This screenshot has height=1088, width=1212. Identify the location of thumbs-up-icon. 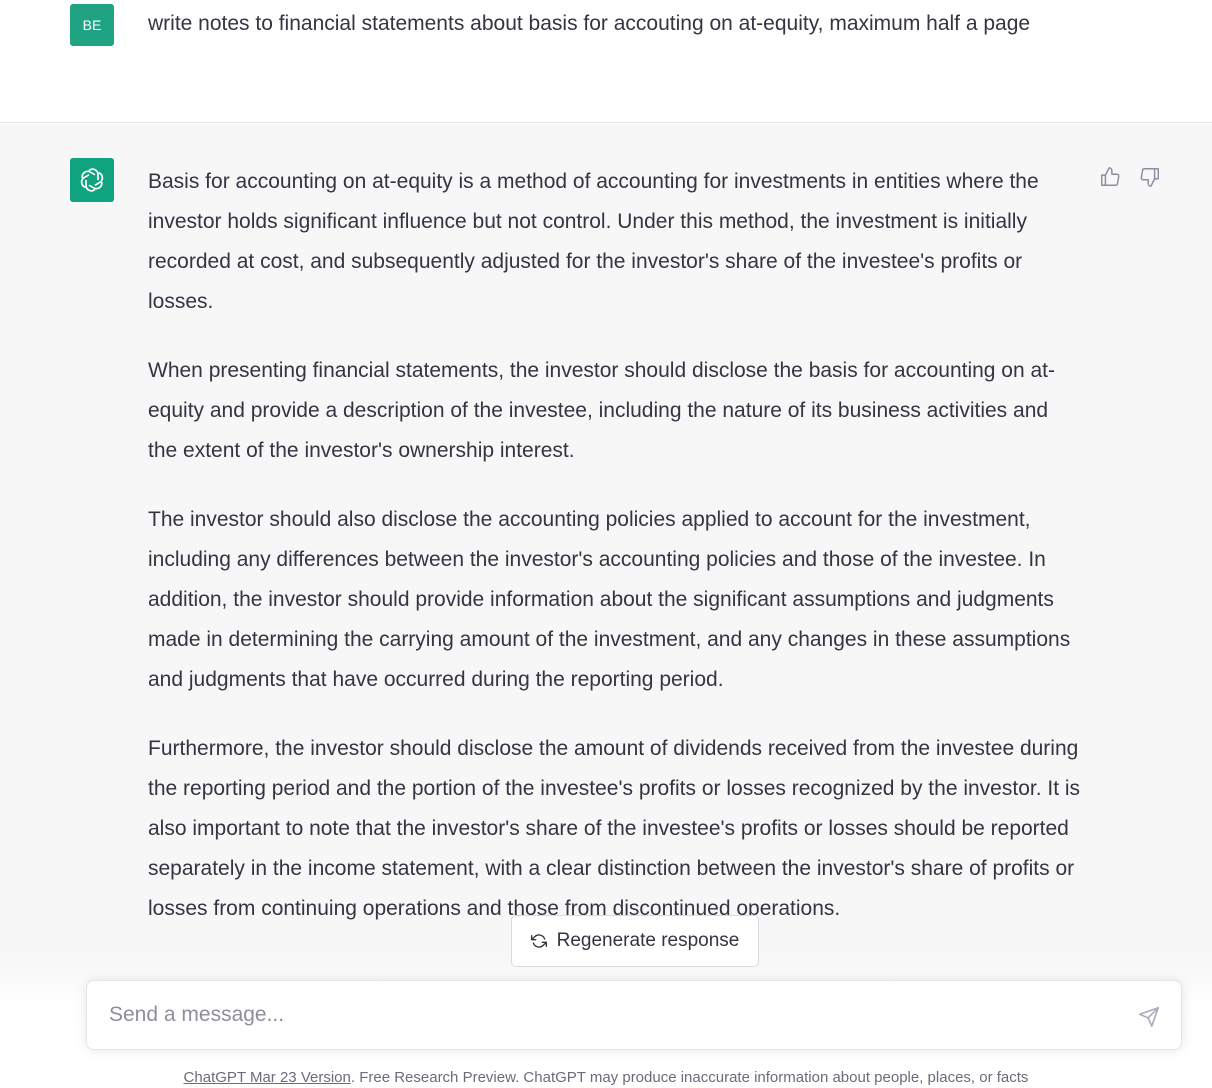
(1110, 176).